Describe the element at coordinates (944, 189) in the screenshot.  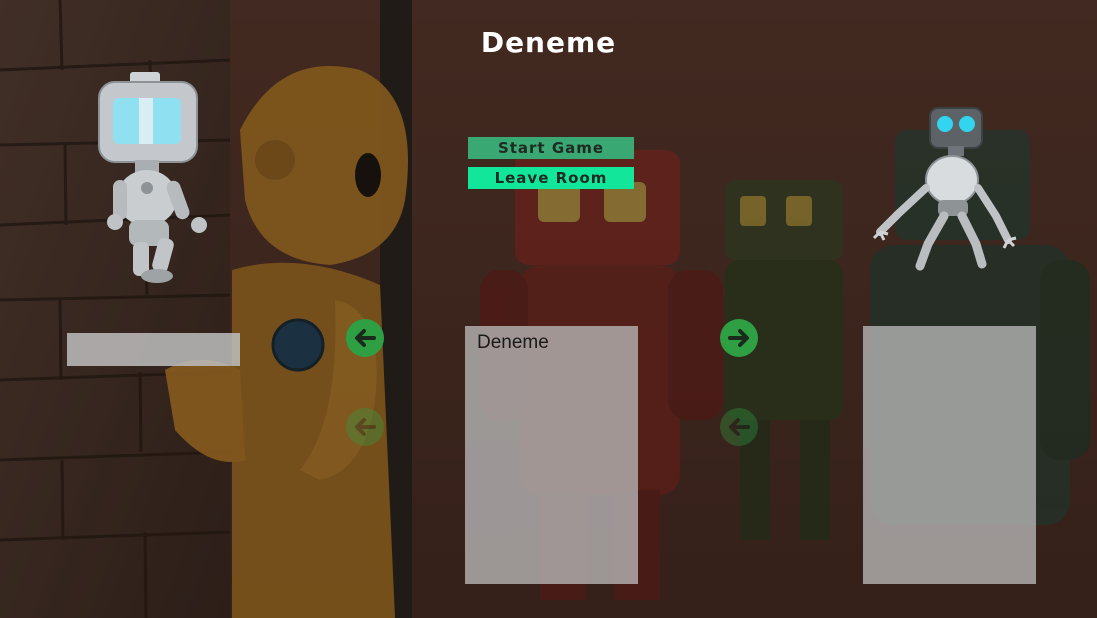
I see `player-avatar-right` at that location.